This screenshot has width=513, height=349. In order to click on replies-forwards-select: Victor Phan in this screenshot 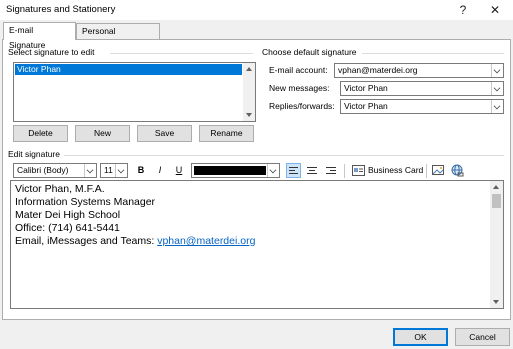, I will do `click(422, 106)`.